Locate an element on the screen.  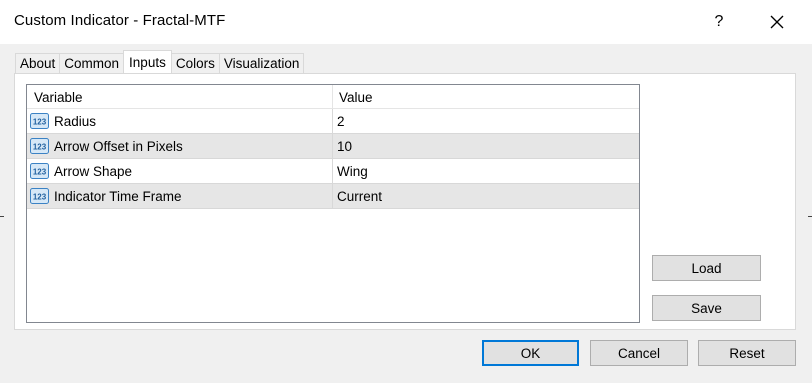
help-icon: ? is located at coordinates (719, 21).